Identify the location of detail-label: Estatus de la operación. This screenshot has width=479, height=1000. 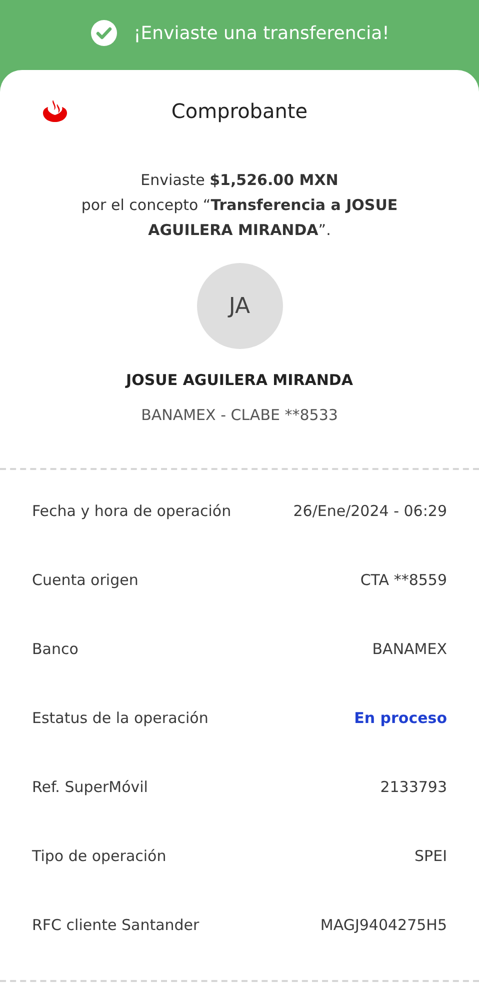
(120, 719).